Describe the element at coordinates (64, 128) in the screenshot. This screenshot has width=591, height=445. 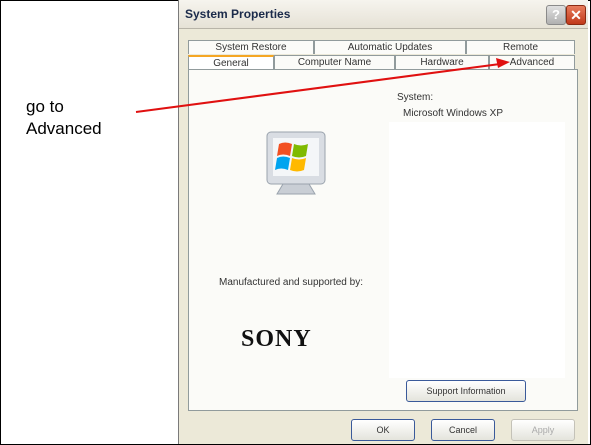
I see `annotation-line-2: Advanced` at that location.